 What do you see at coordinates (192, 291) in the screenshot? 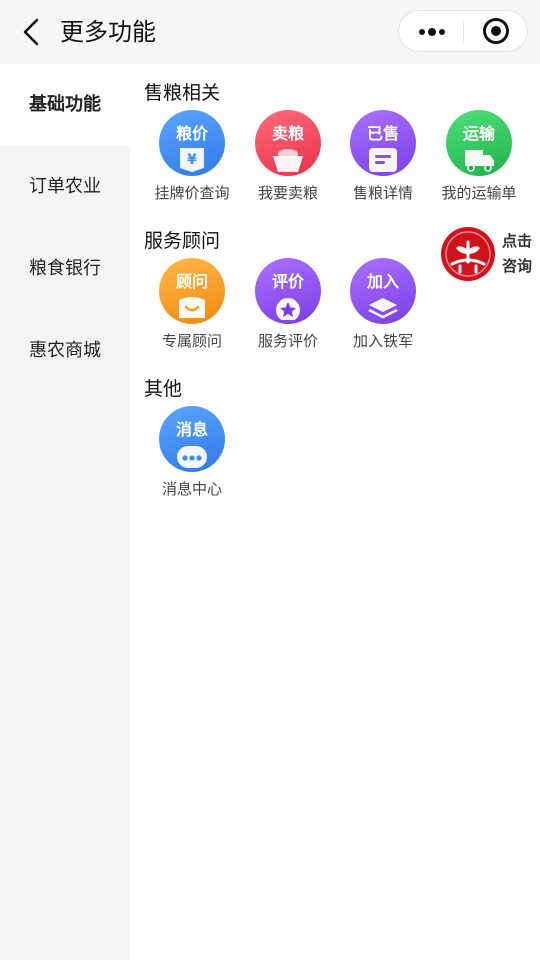
I see `advisor-person-icon: 顾问` at bounding box center [192, 291].